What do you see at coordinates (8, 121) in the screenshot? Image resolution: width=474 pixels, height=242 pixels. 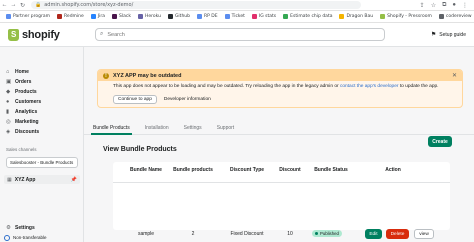 I see `target-icon: ◎` at bounding box center [8, 121].